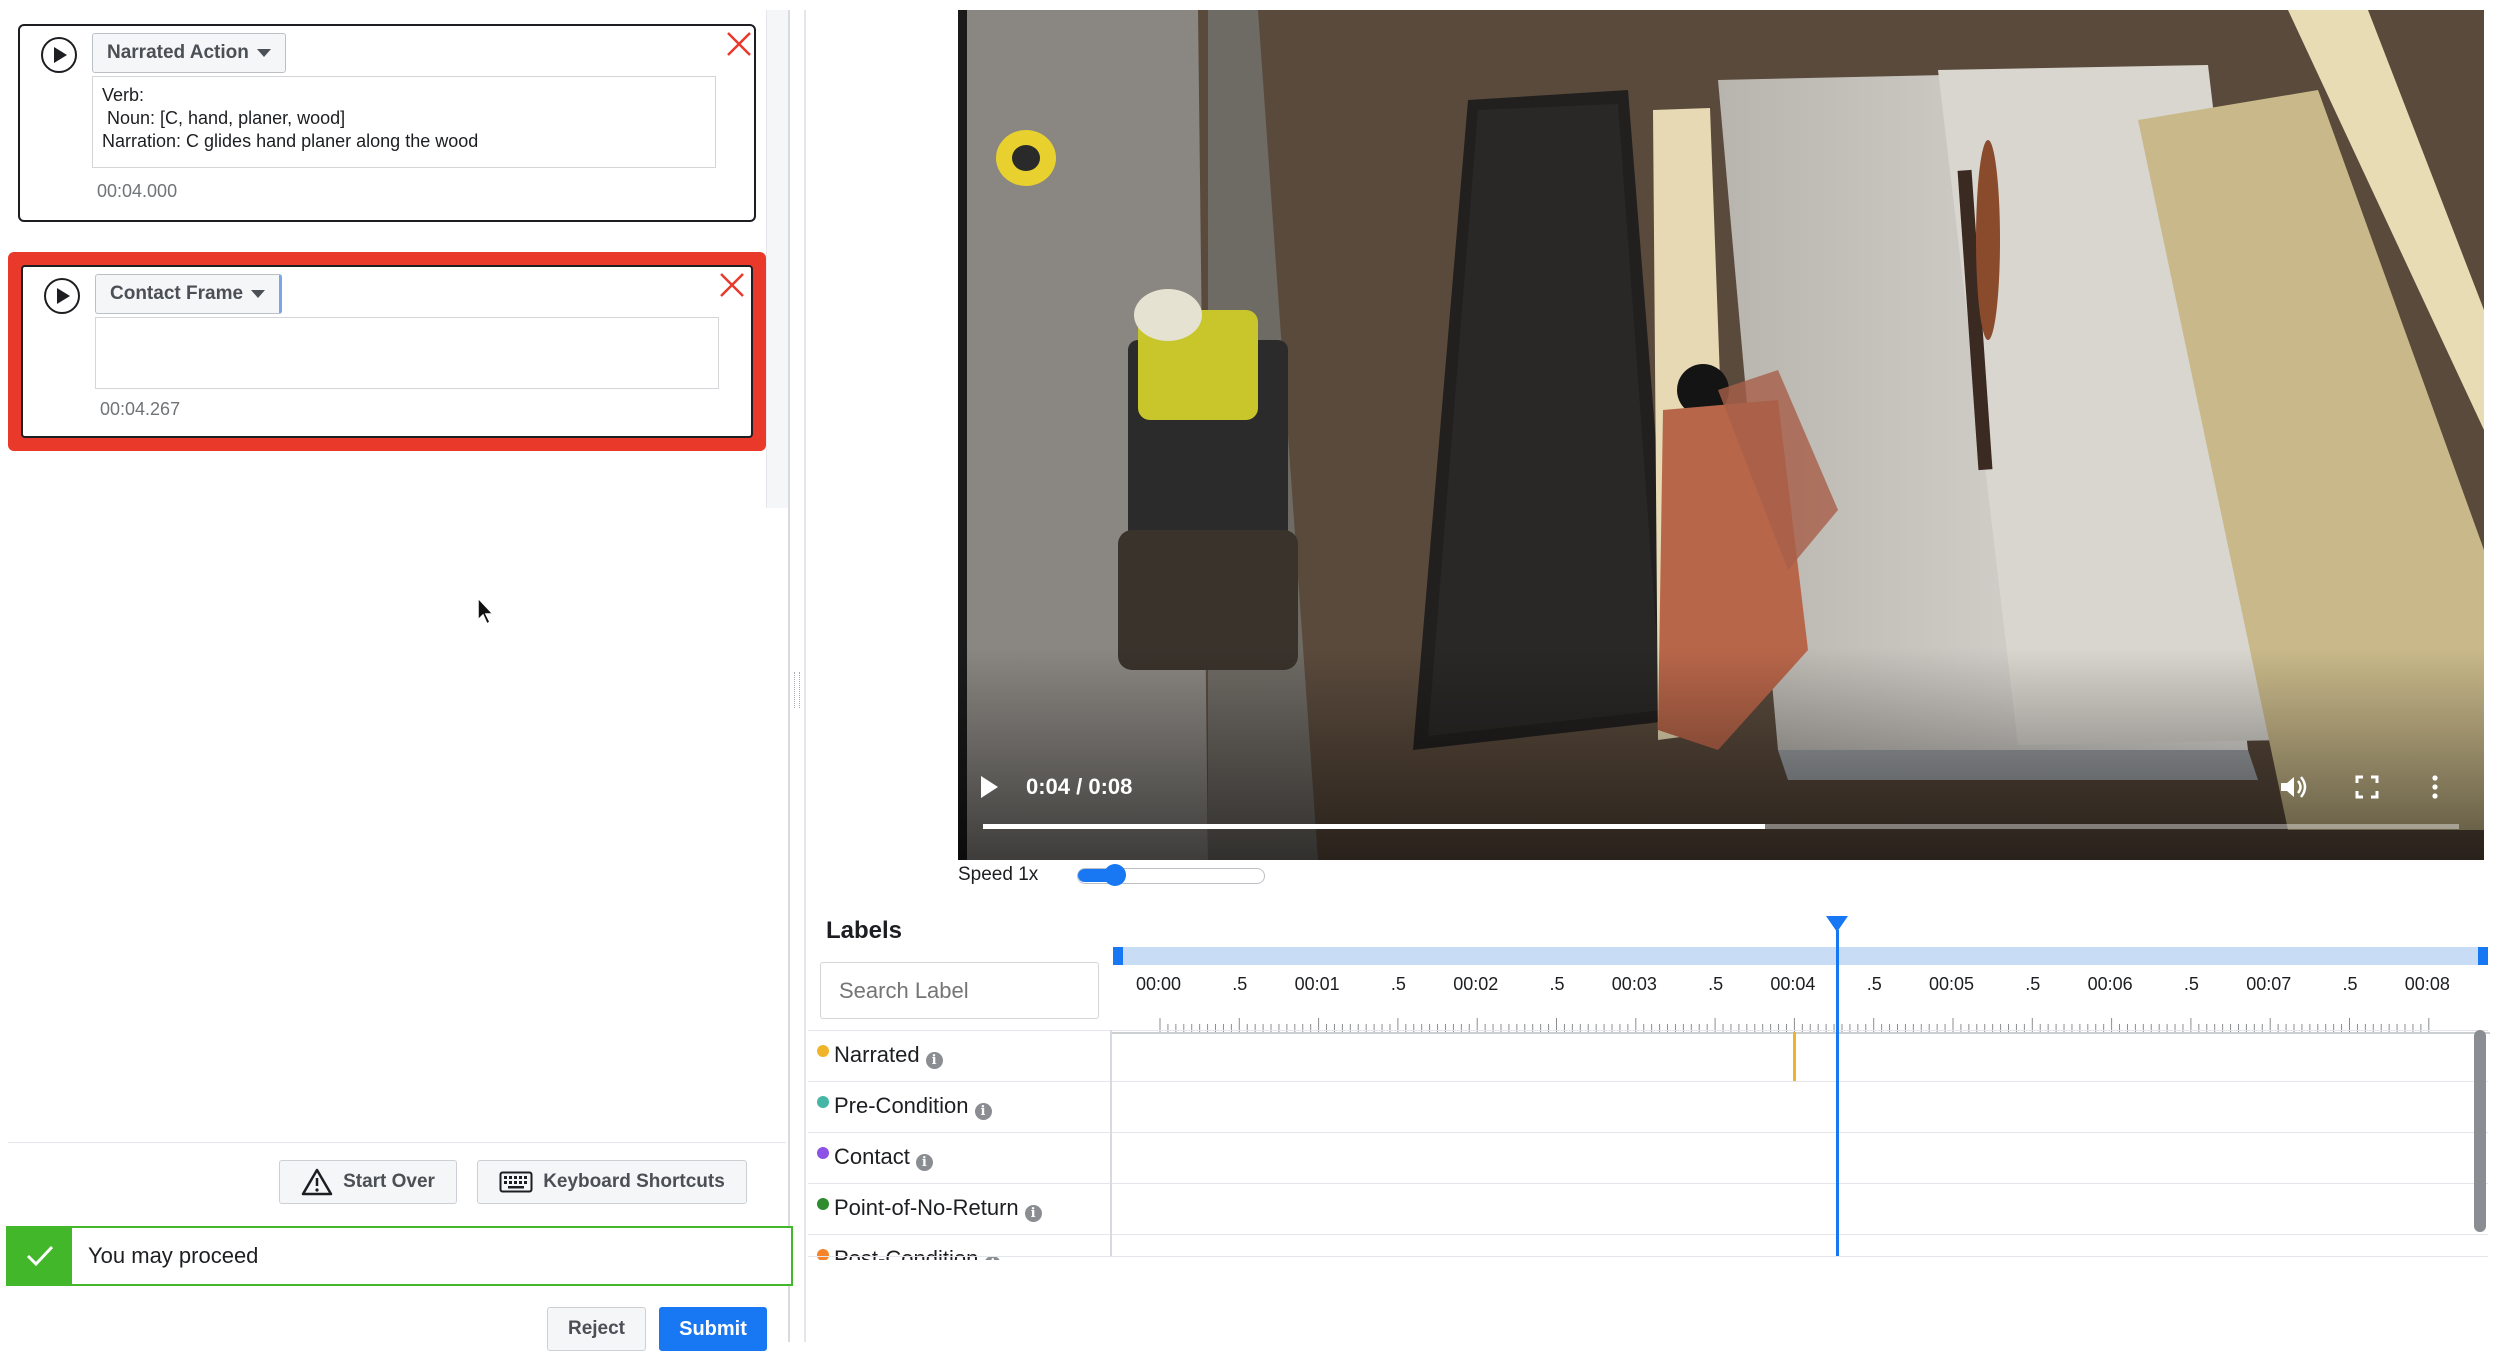 This screenshot has width=2500, height=1351. What do you see at coordinates (2427, 984) in the screenshot?
I see `timeline-tick-label: 00:08` at bounding box center [2427, 984].